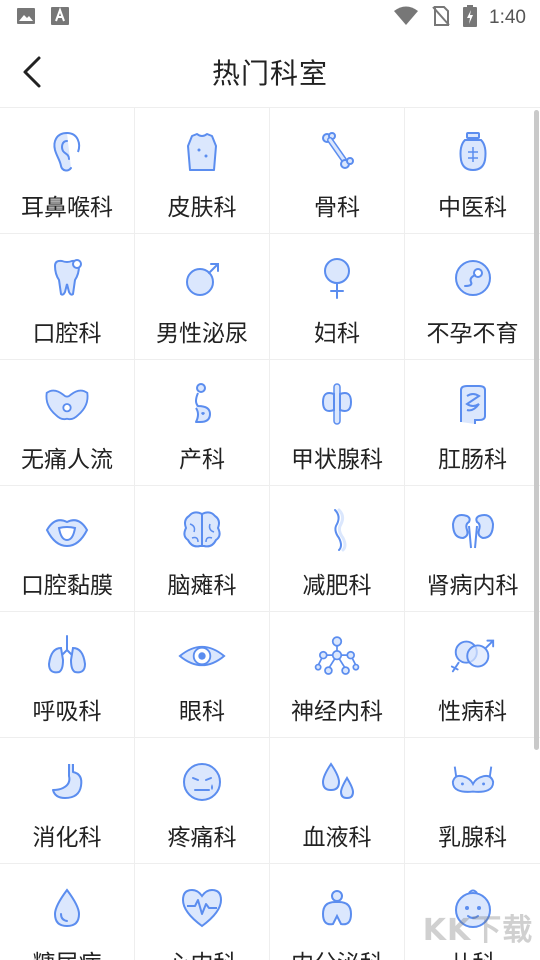 This screenshot has height=960, width=540. What do you see at coordinates (470, 18) in the screenshot?
I see `battery-charging-icon` at bounding box center [470, 18].